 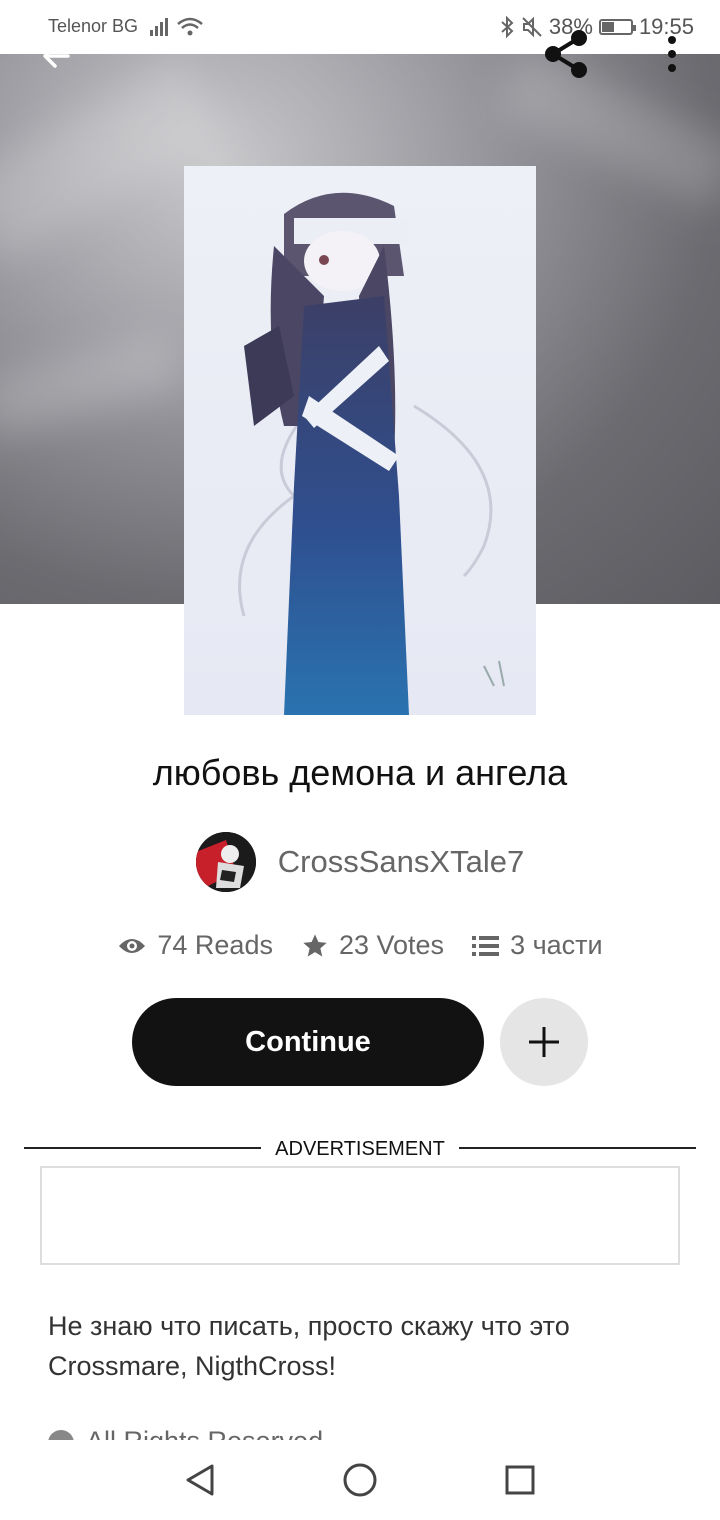 I want to click on back-button, so click(x=56, y=56).